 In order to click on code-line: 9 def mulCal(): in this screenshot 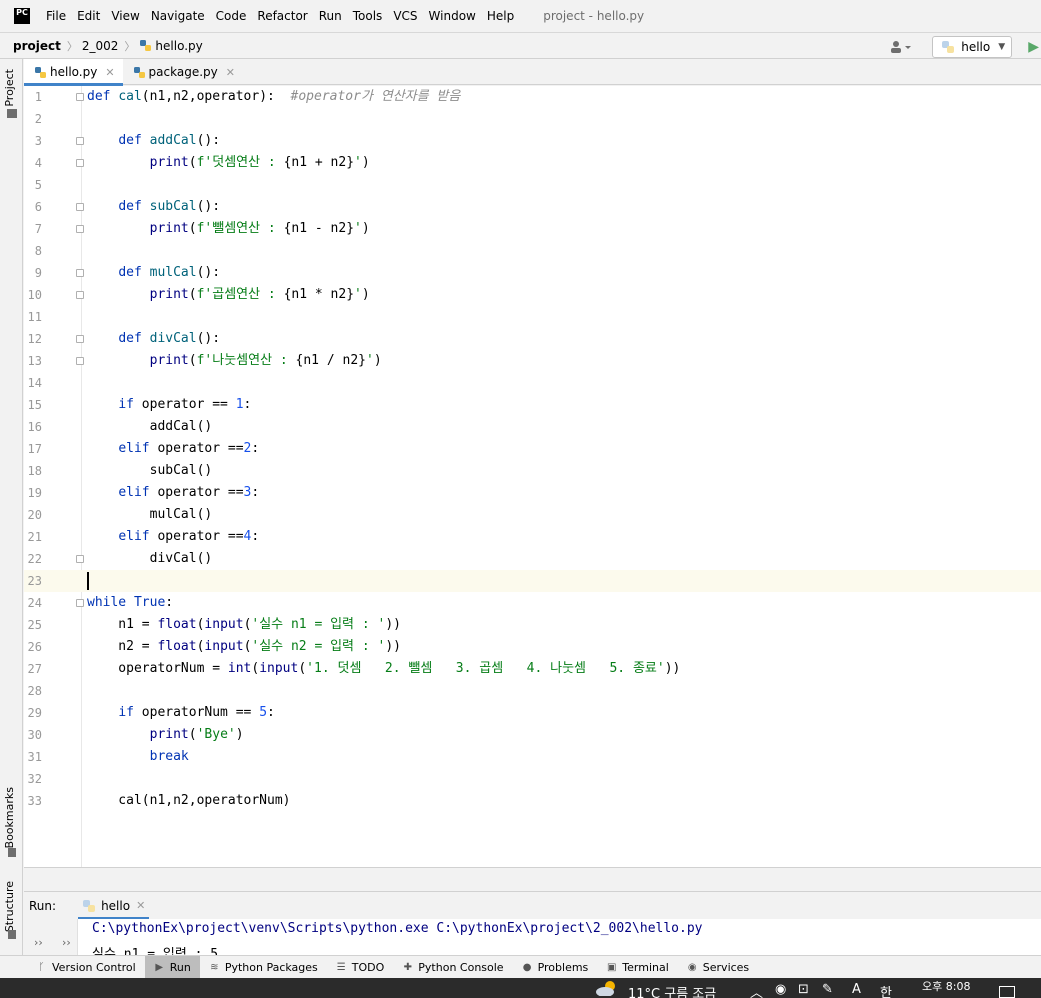, I will do `click(532, 273)`.